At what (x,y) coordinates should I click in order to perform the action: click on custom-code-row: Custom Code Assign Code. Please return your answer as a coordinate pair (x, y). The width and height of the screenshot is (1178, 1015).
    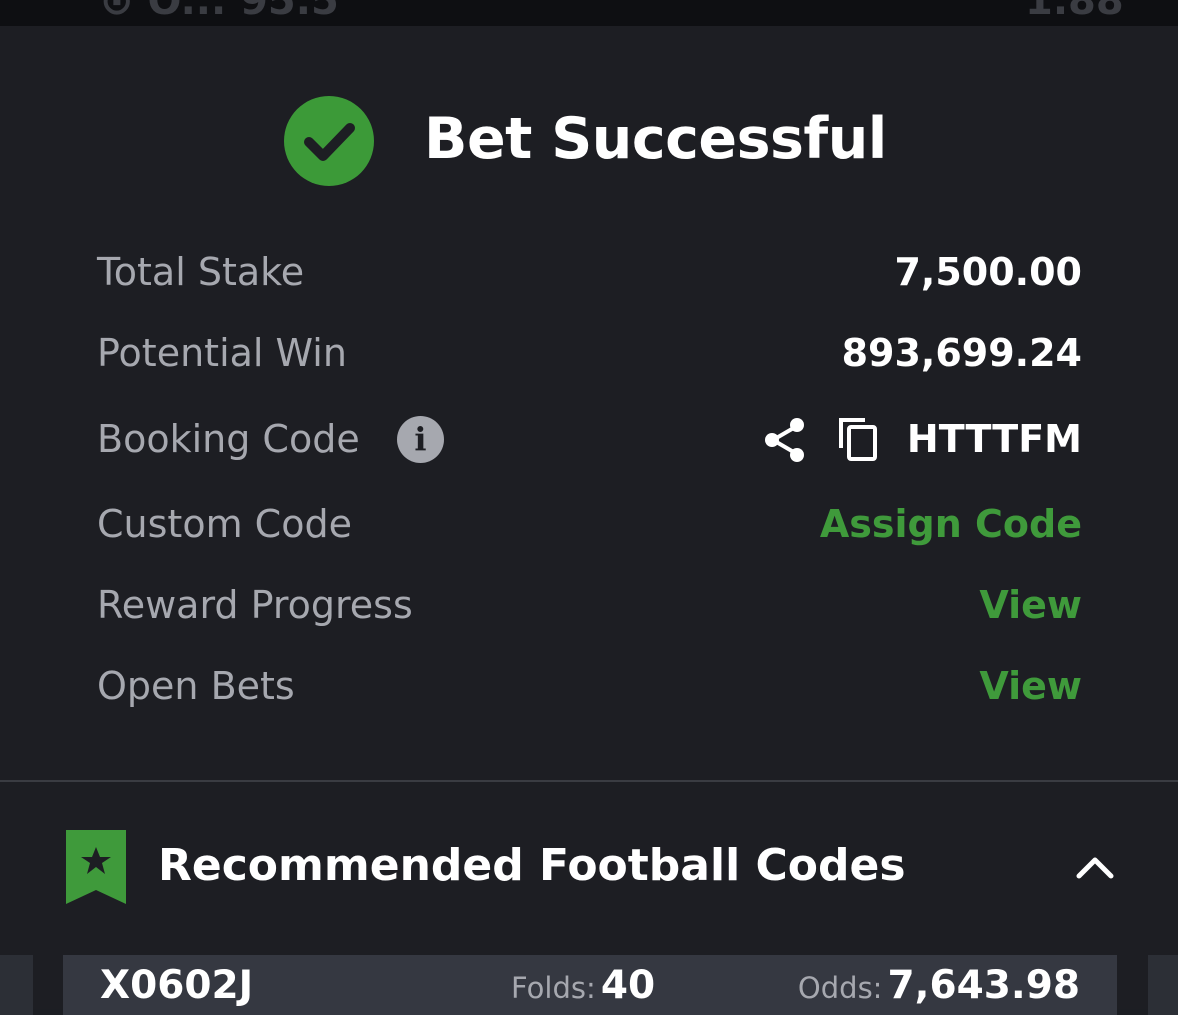
    Looking at the image, I should click on (589, 524).